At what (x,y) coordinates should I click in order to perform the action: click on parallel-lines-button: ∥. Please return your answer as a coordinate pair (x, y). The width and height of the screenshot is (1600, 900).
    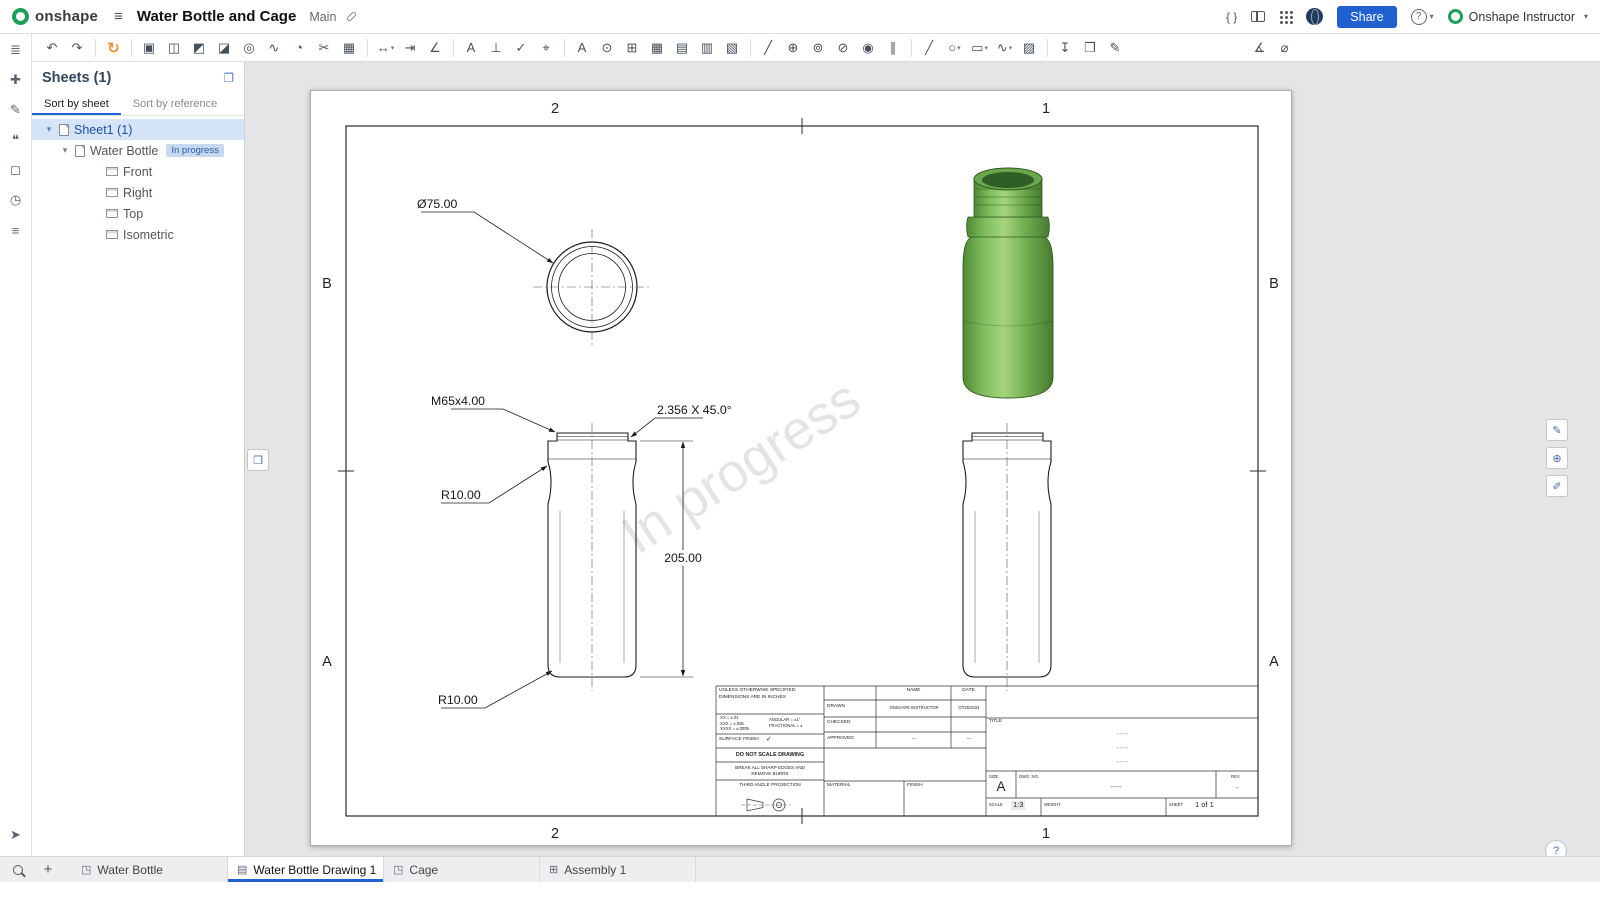
    Looking at the image, I should click on (893, 48).